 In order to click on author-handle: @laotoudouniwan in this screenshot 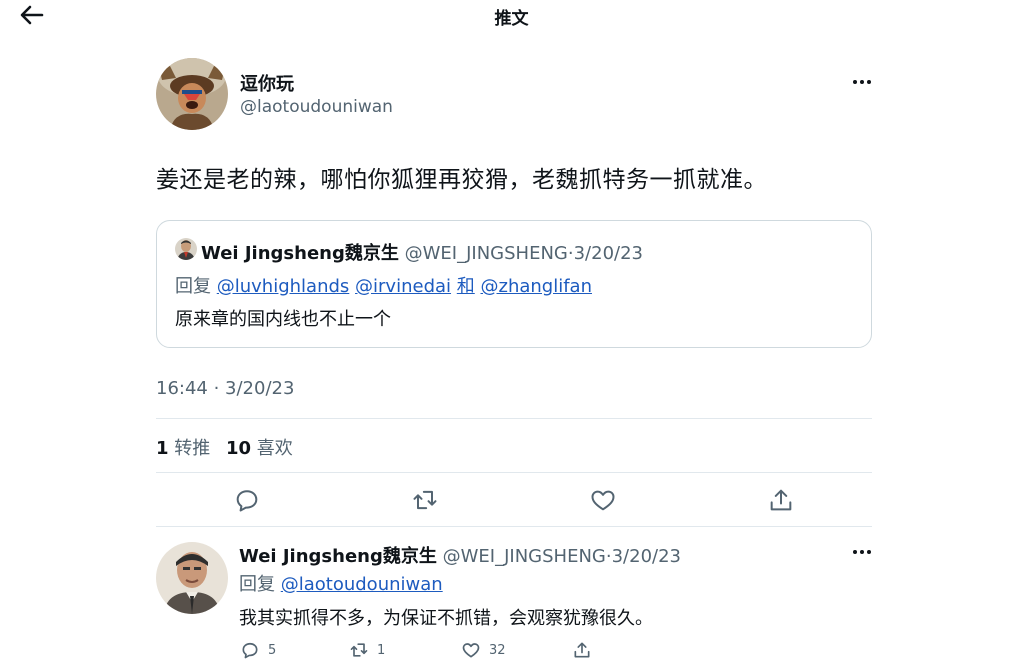, I will do `click(316, 107)`.